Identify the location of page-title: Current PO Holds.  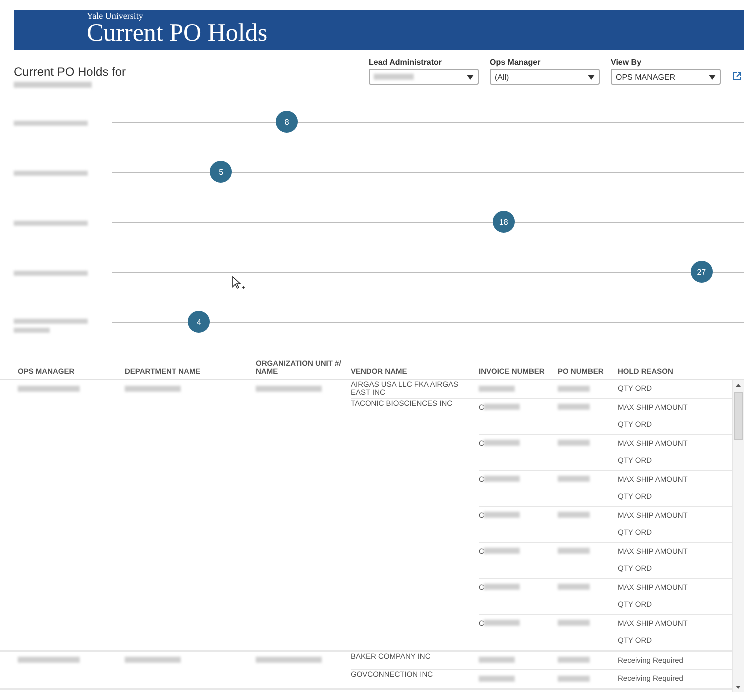
(177, 33).